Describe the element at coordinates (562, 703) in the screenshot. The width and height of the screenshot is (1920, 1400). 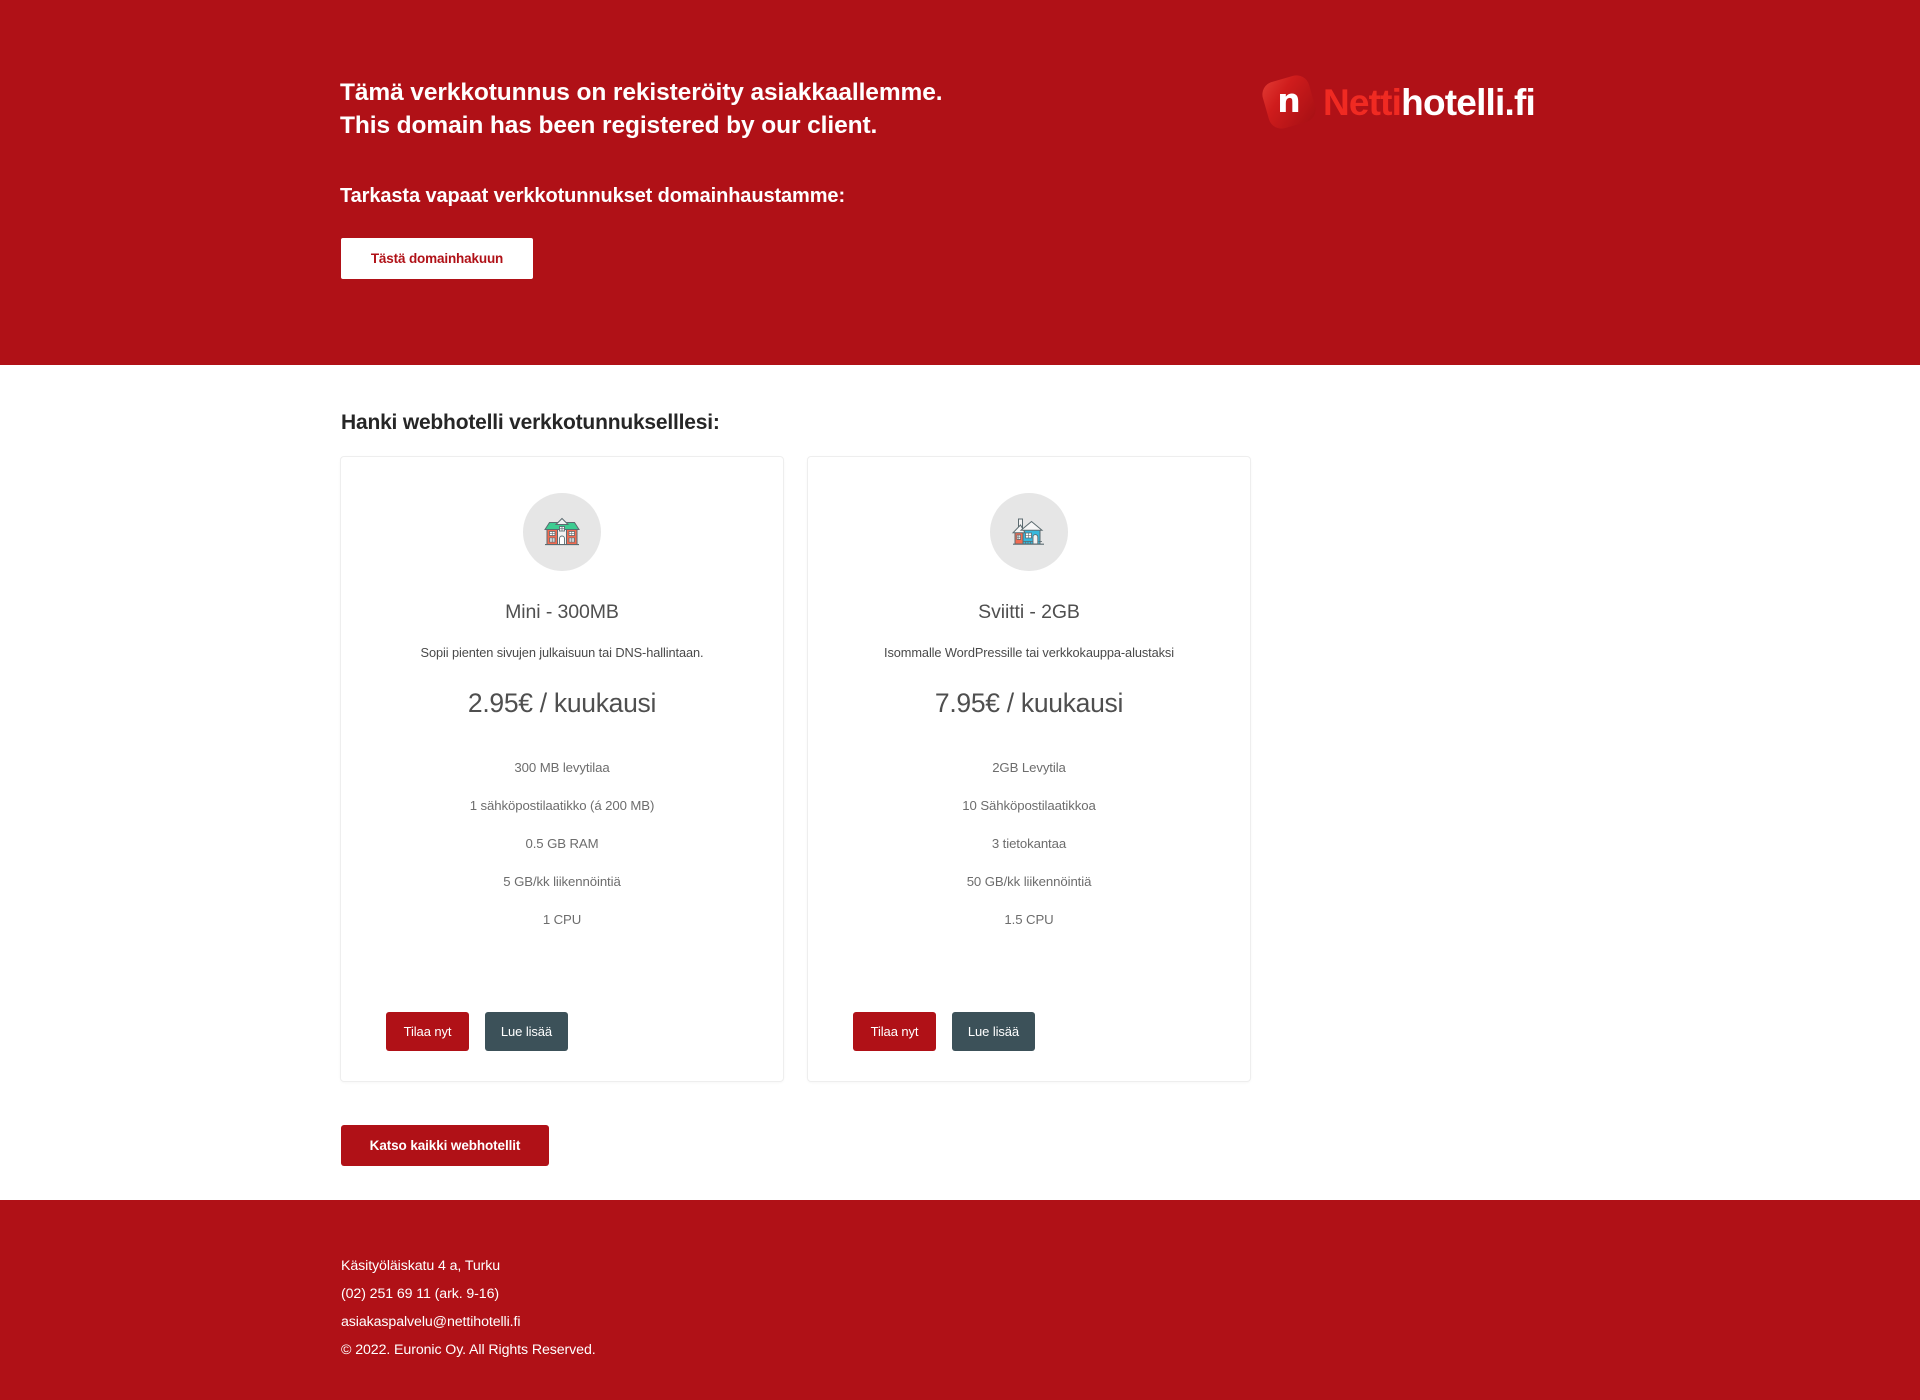
I see `plan-price: 2.95€ / kuukausi` at that location.